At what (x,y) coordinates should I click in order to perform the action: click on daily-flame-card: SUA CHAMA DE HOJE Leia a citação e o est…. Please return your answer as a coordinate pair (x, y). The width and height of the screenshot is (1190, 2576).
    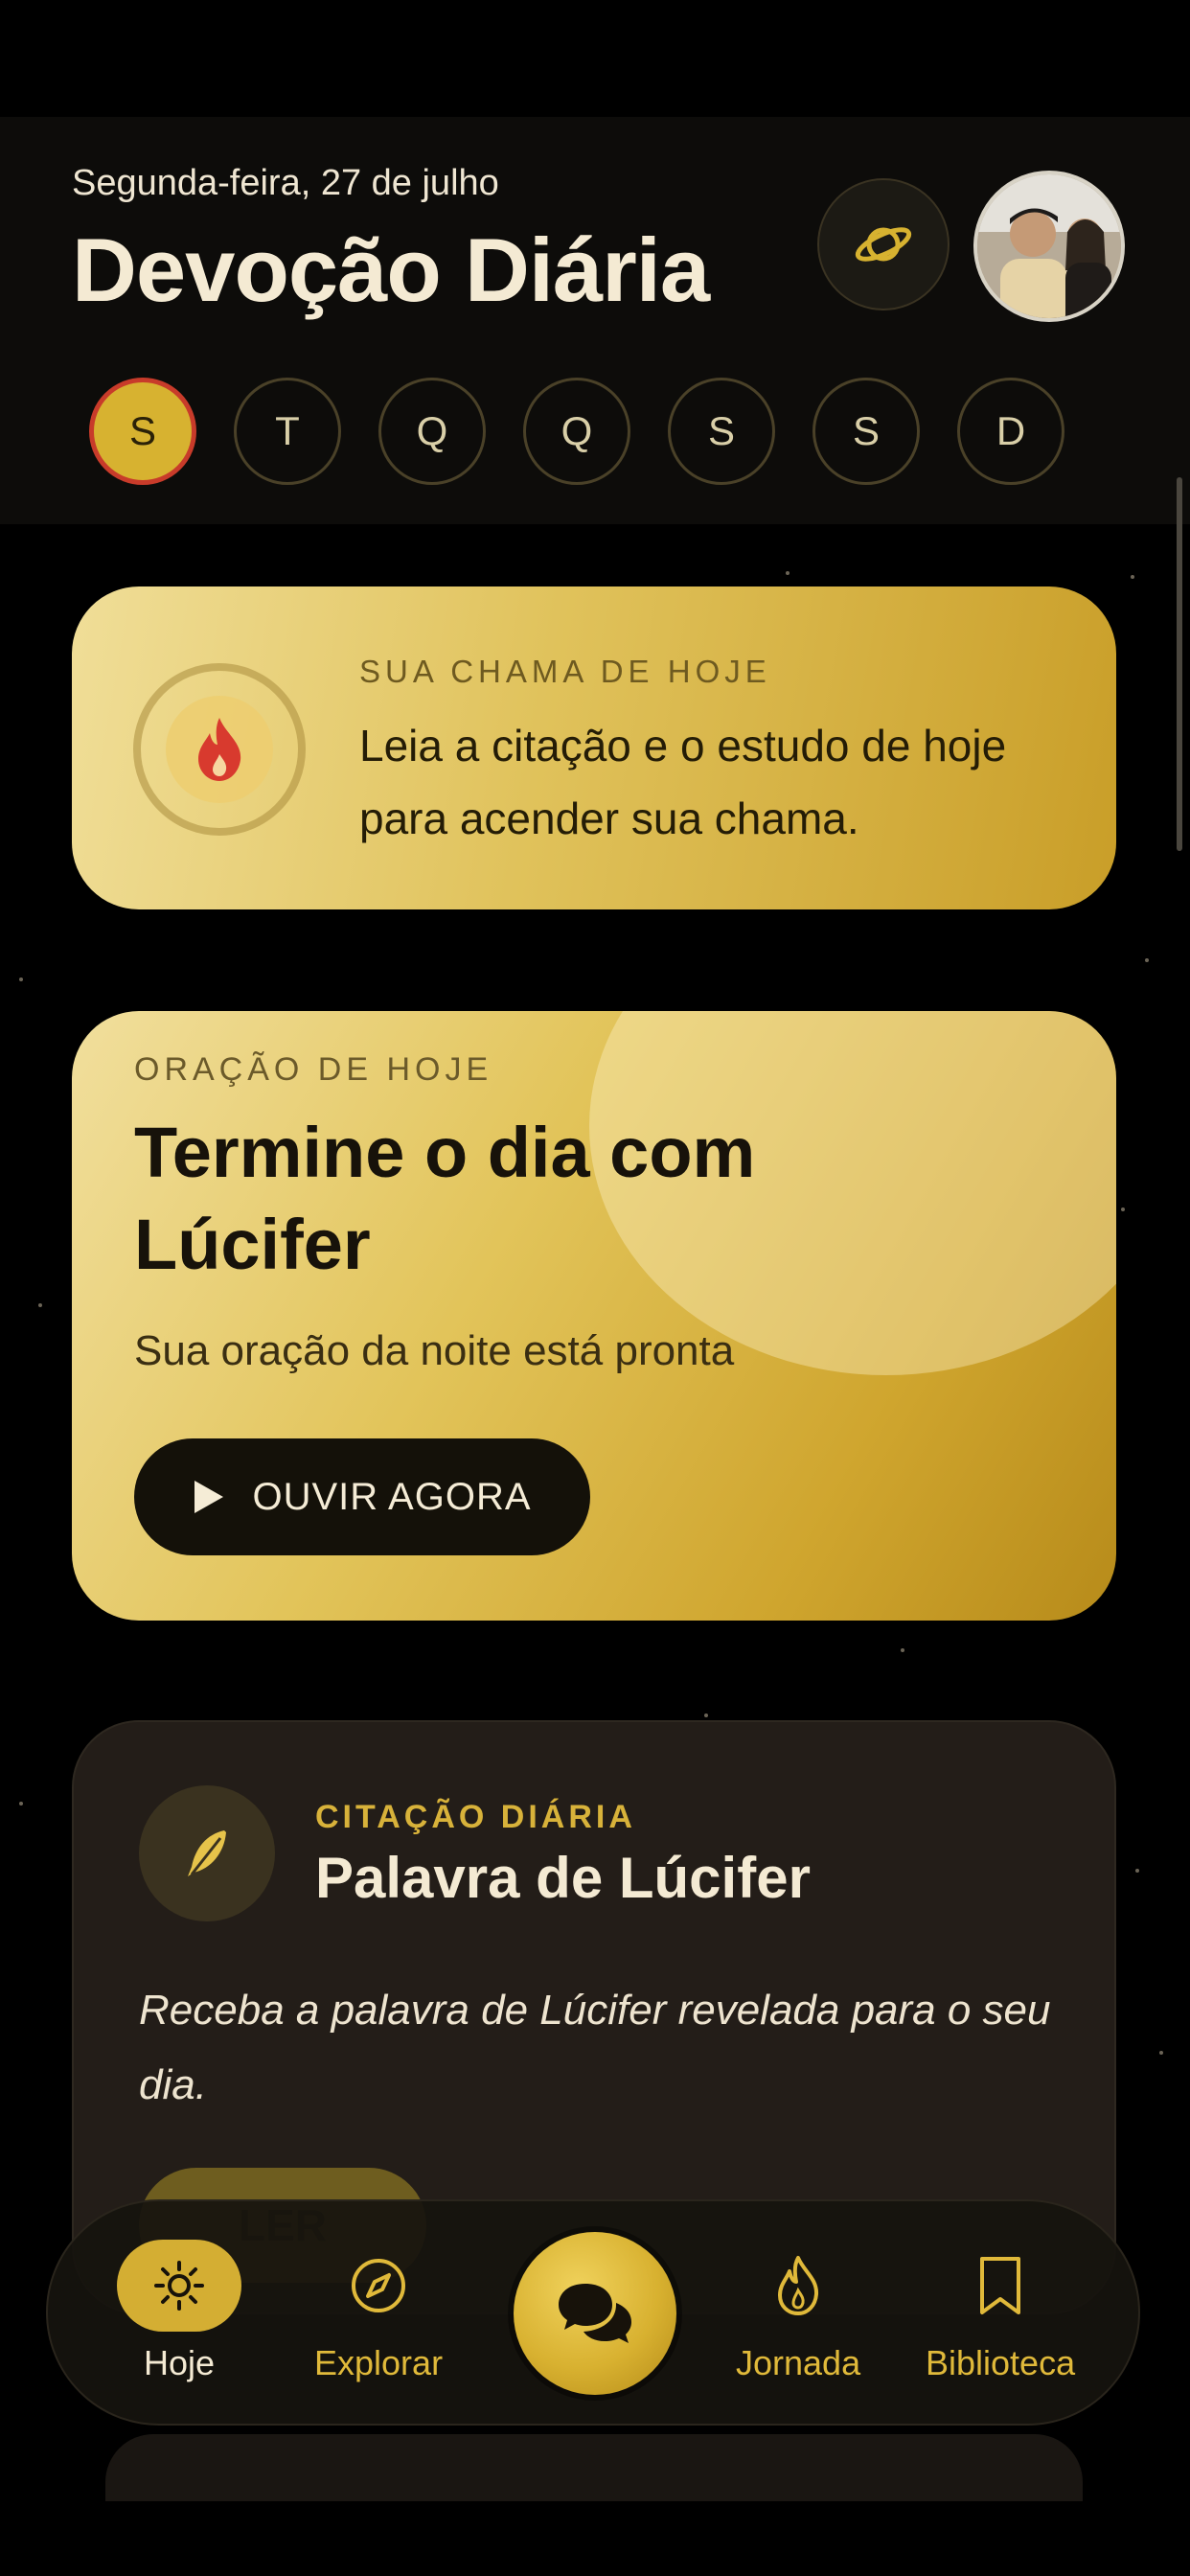
    Looking at the image, I should click on (594, 747).